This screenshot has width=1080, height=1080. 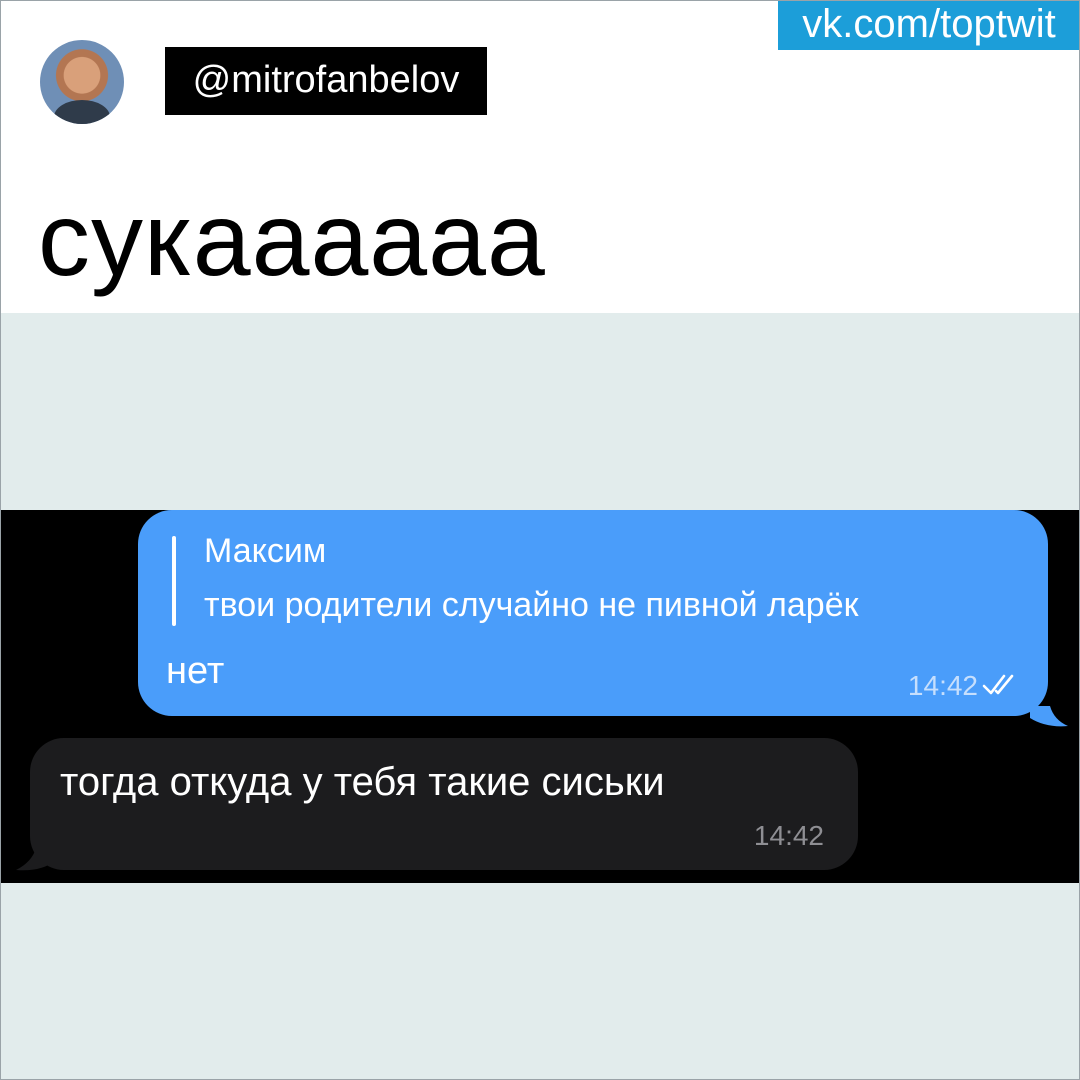 What do you see at coordinates (362, 782) in the screenshot?
I see `incoming-message-text: тогда откуда у тебя такие сиськи` at bounding box center [362, 782].